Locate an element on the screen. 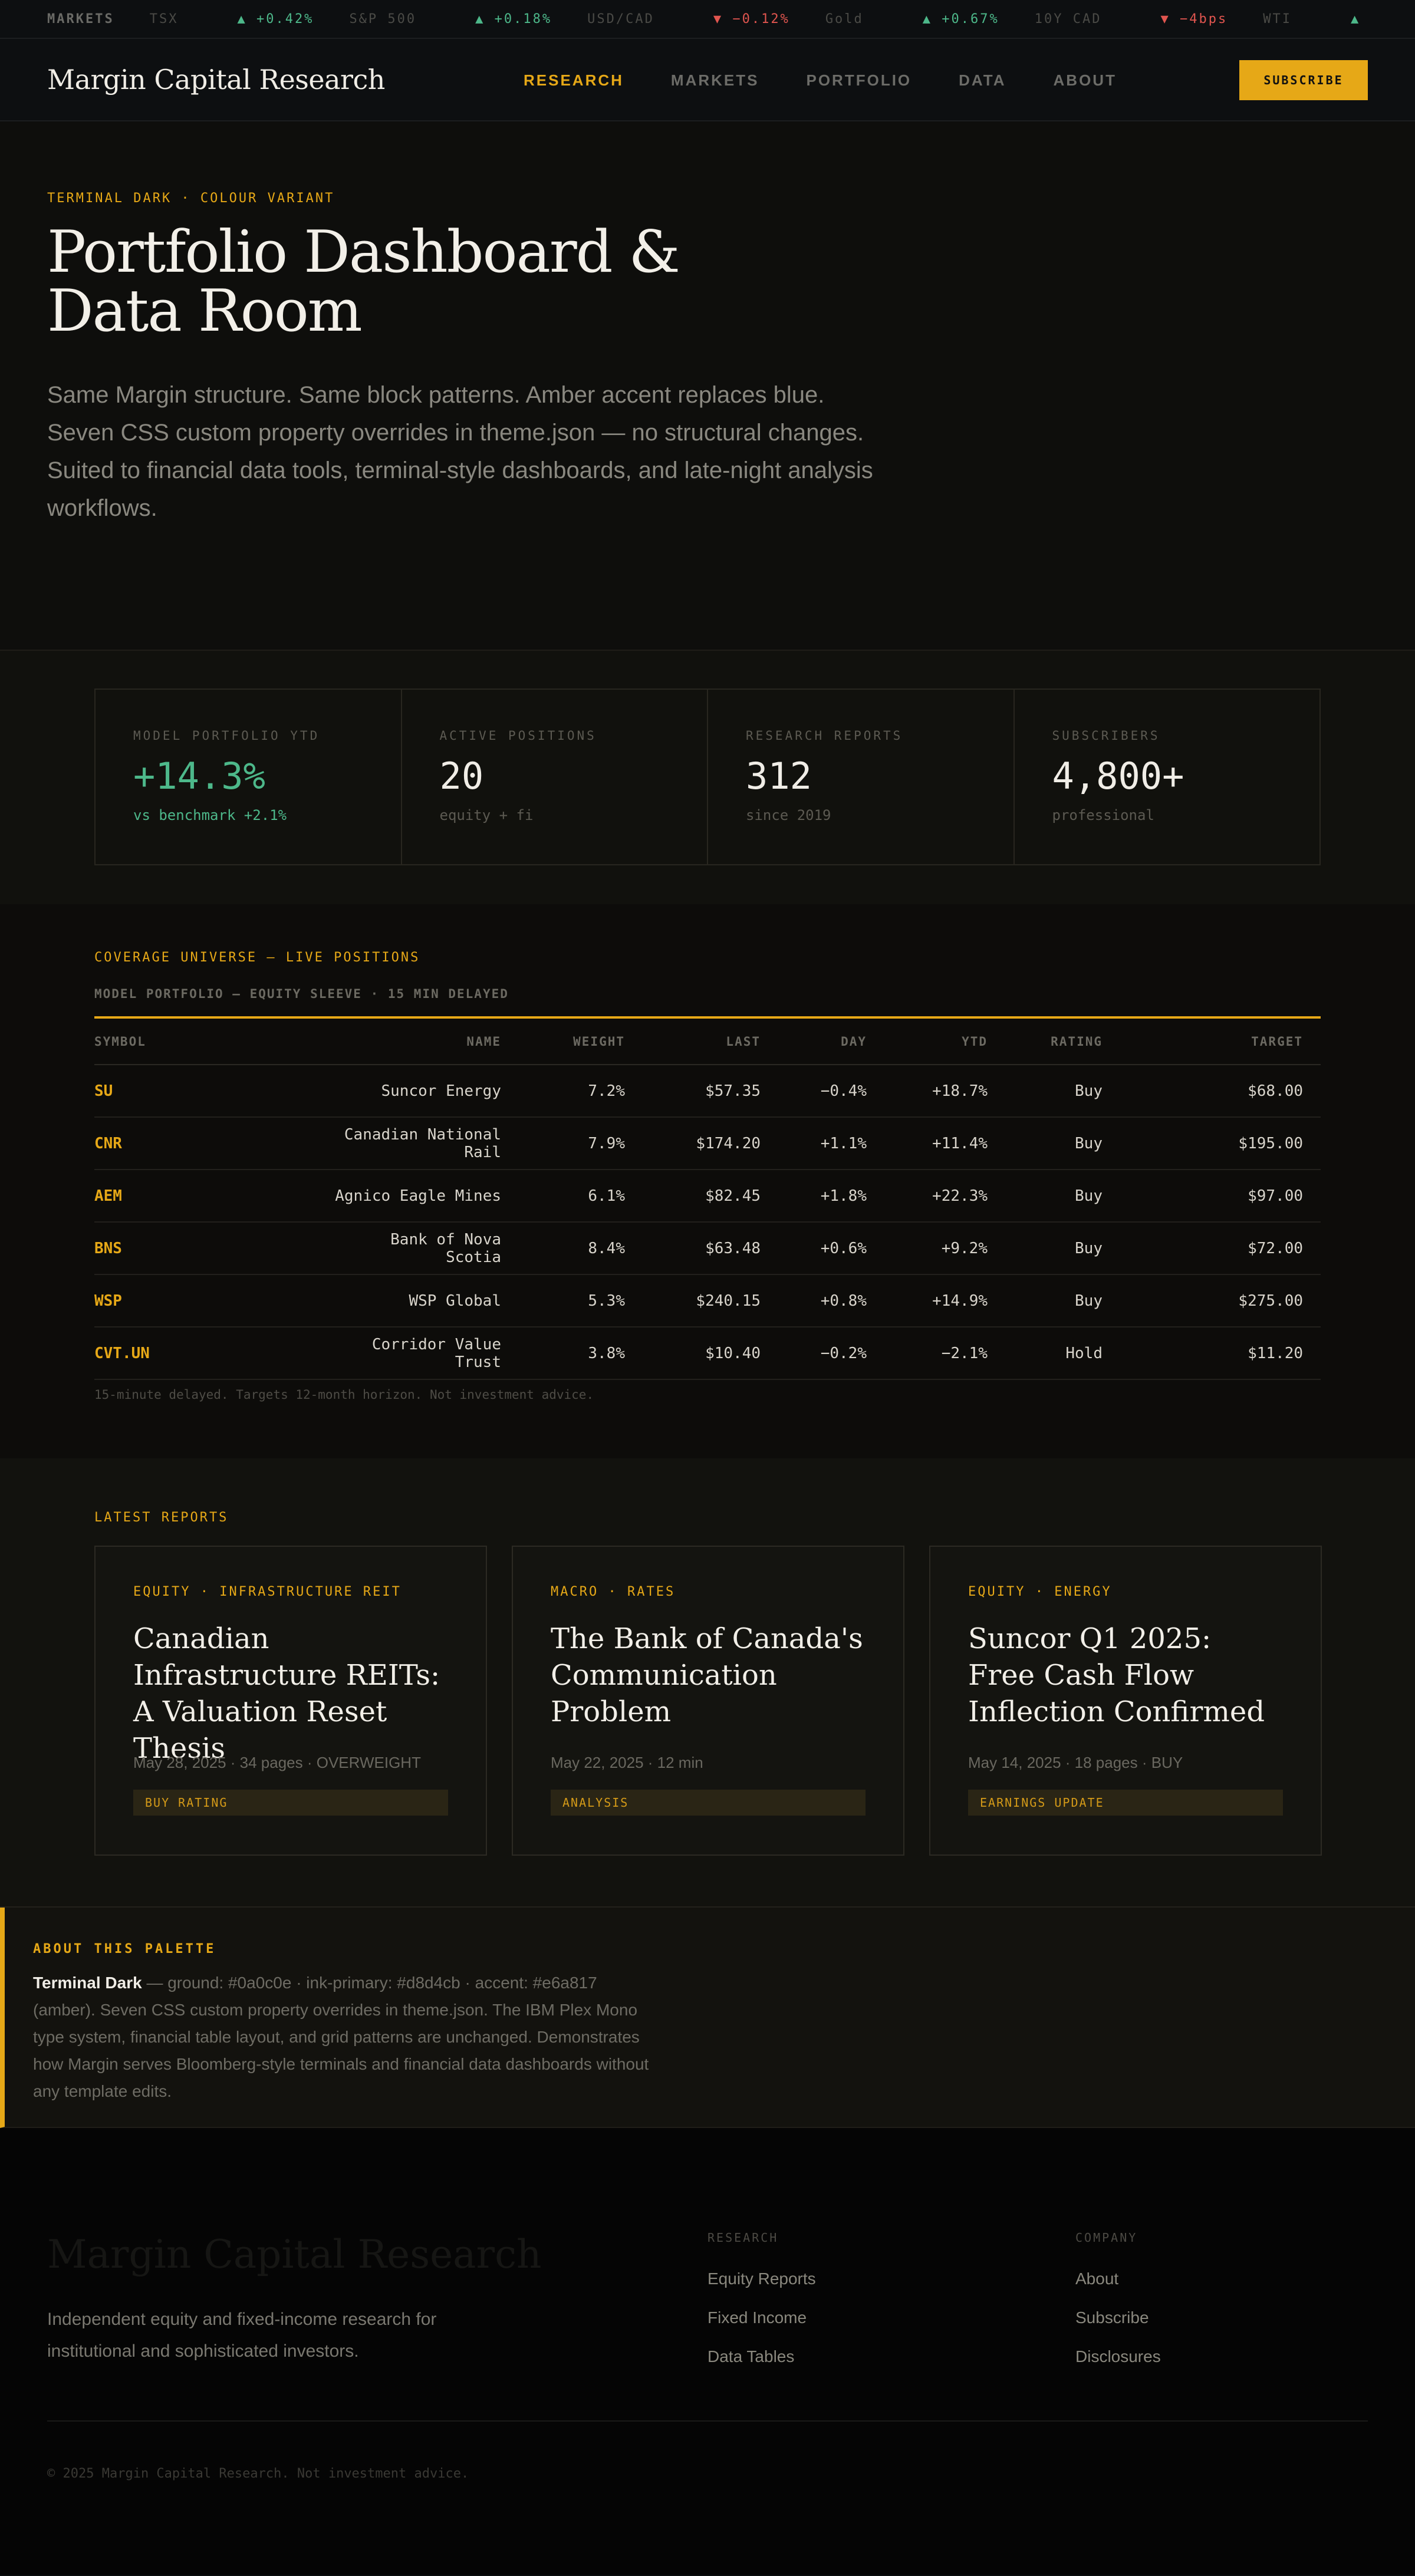 This screenshot has height=2576, width=1415. table-cell: Hold is located at coordinates (1045, 1353).